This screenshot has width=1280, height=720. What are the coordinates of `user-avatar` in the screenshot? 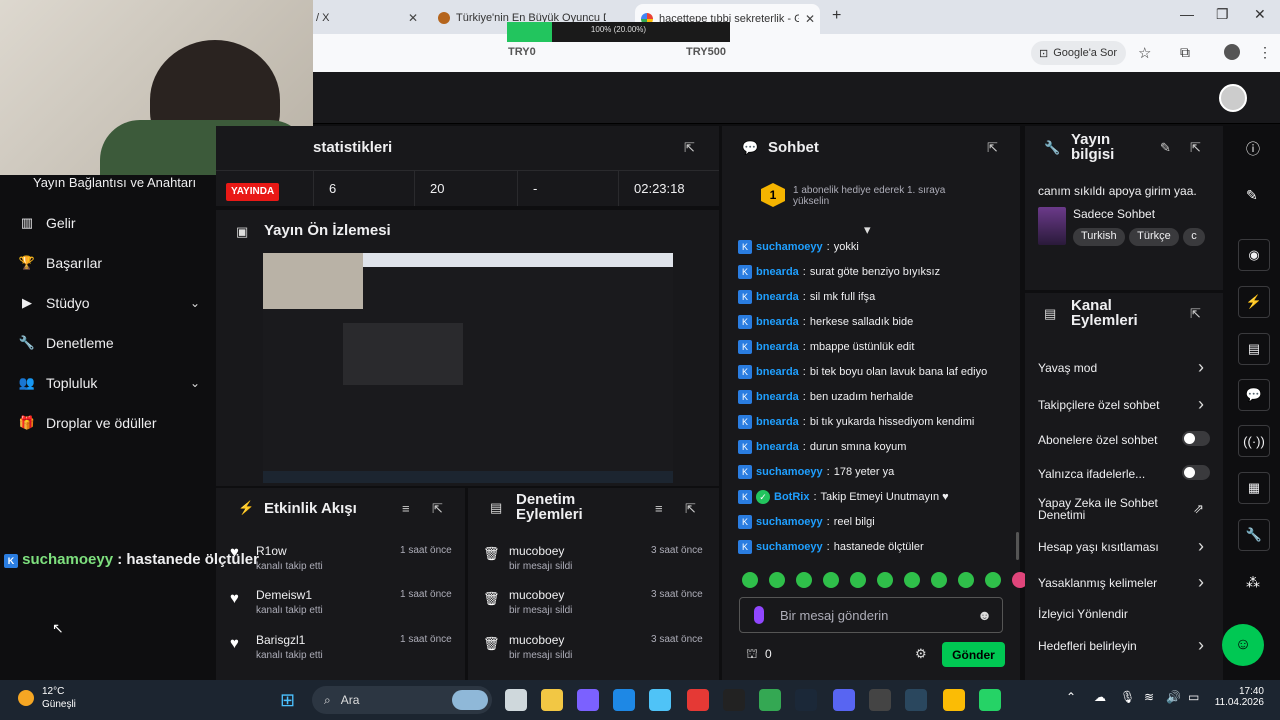 It's located at (1233, 98).